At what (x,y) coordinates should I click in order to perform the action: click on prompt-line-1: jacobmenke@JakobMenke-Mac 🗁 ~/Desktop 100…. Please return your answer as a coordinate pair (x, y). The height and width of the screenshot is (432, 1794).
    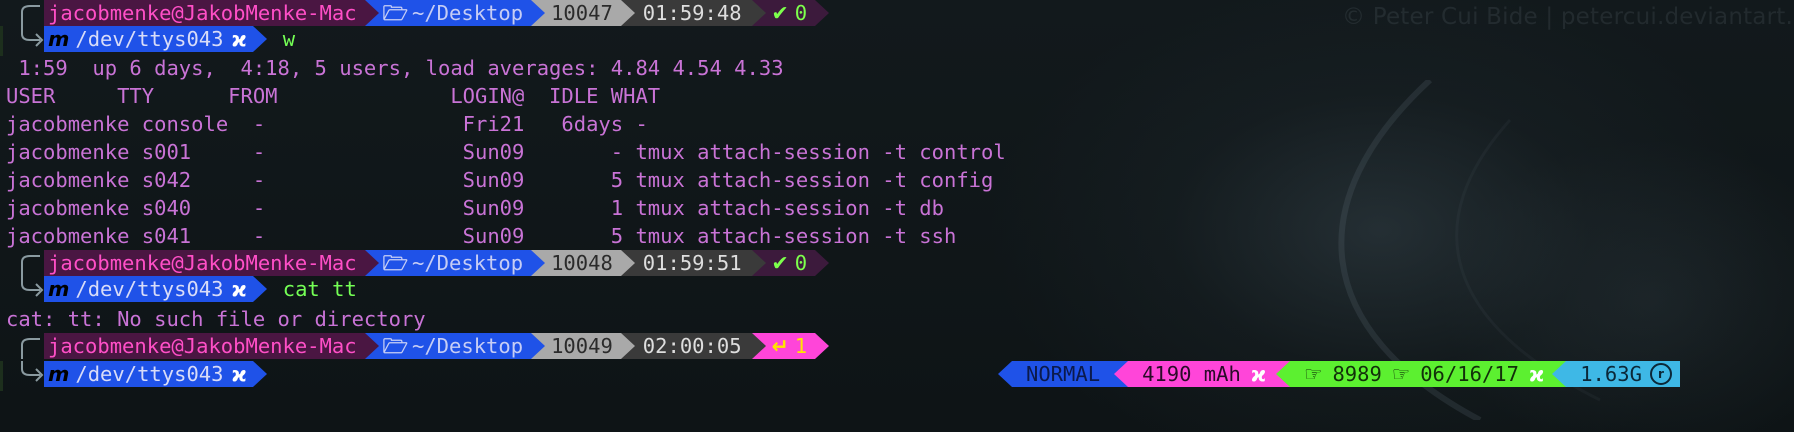
    Looking at the image, I should click on (415, 13).